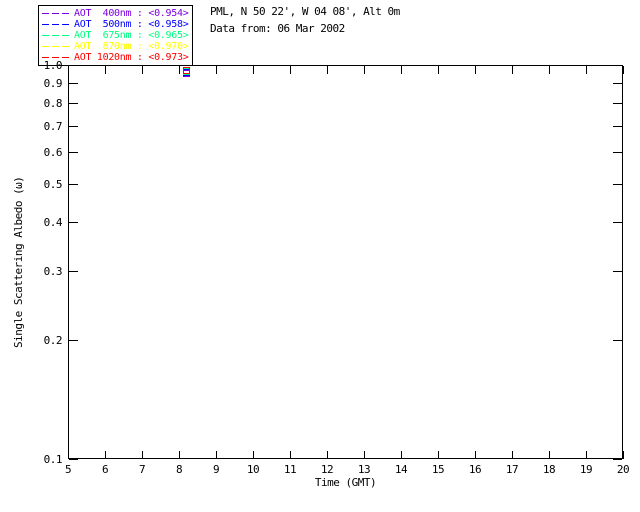 The width and height of the screenshot is (640, 512). I want to click on y-tick-label: 1.0, so click(53, 65).